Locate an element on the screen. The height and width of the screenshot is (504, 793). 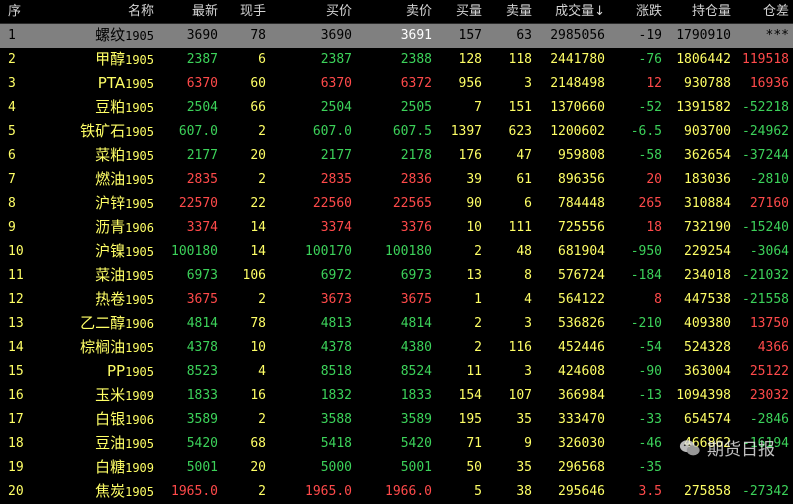
col-header-last: 最新 is located at coordinates (190, 12).